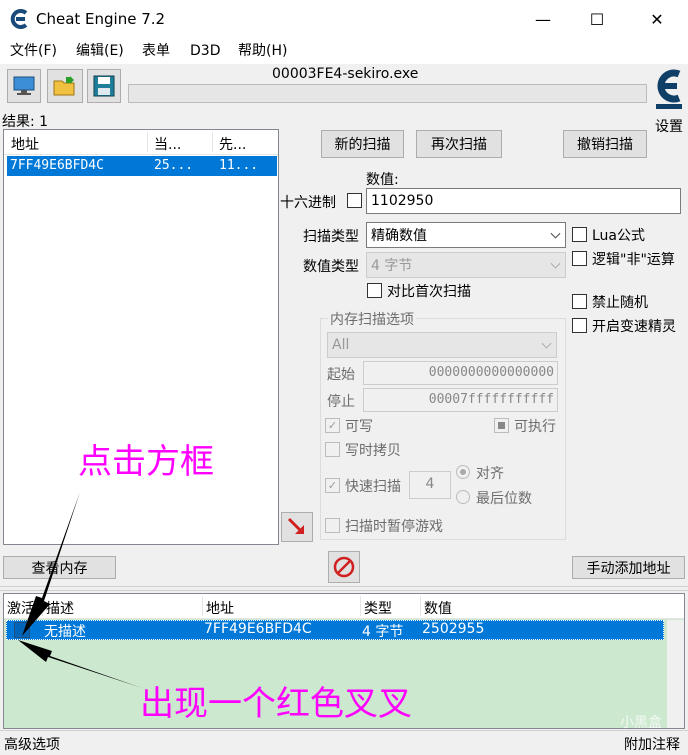  What do you see at coordinates (80, 664) in the screenshot?
I see `annotation-arrow-left` at bounding box center [80, 664].